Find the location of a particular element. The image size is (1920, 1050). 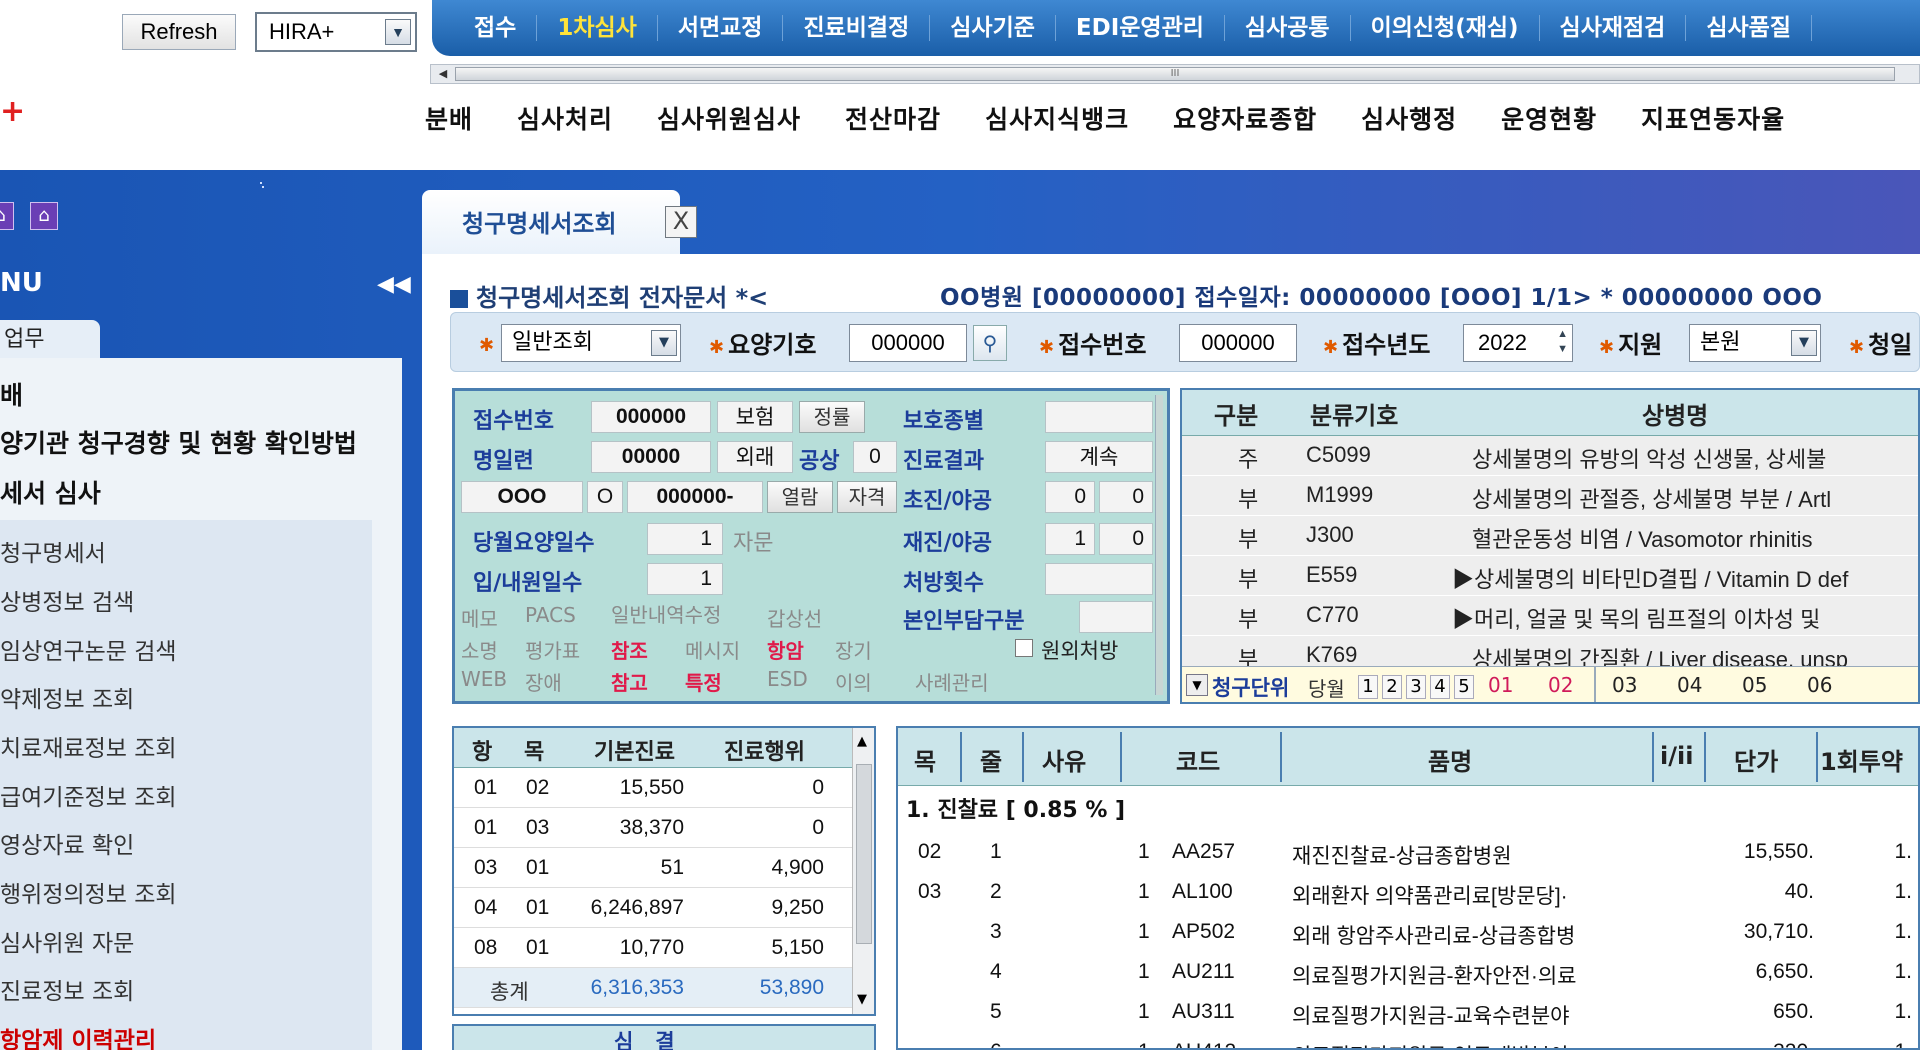

scroll-down-icon: ▼ is located at coordinates (862, 999).